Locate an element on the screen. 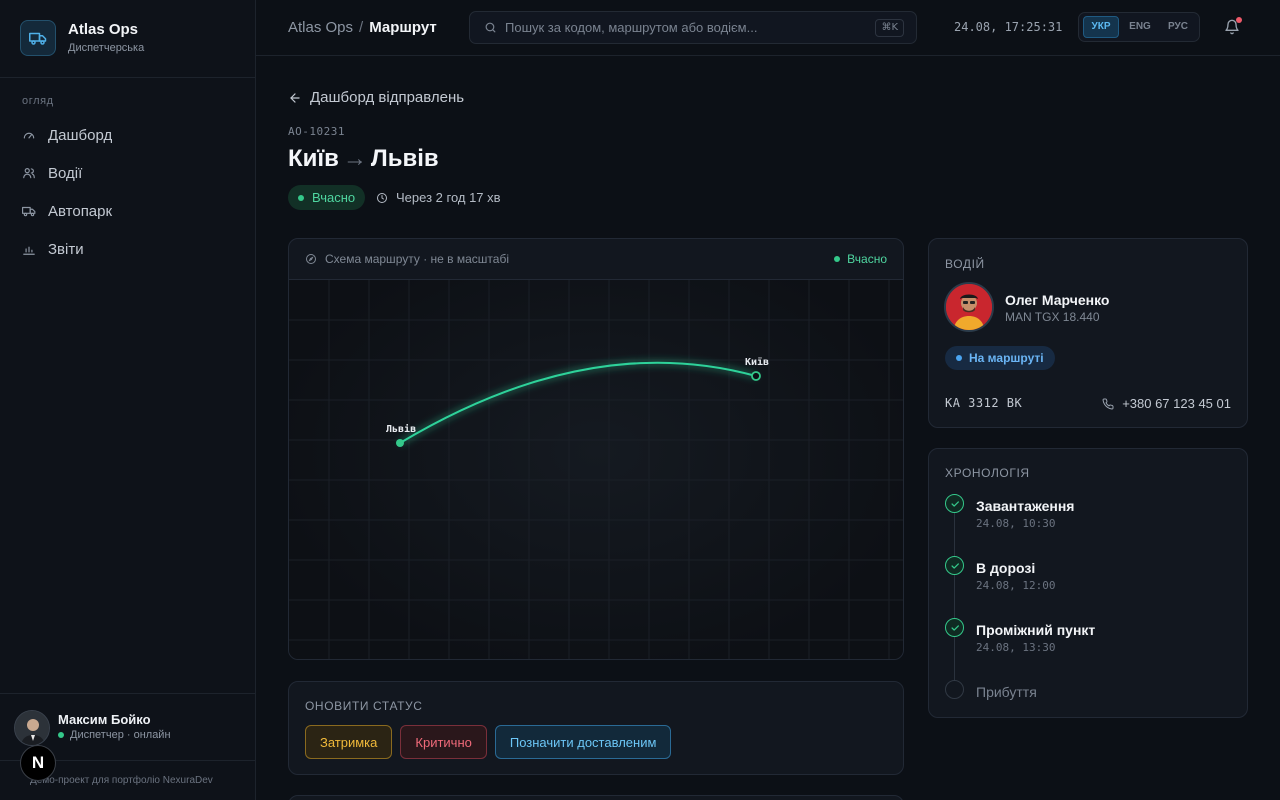  map-status: Вчасно is located at coordinates (860, 259).